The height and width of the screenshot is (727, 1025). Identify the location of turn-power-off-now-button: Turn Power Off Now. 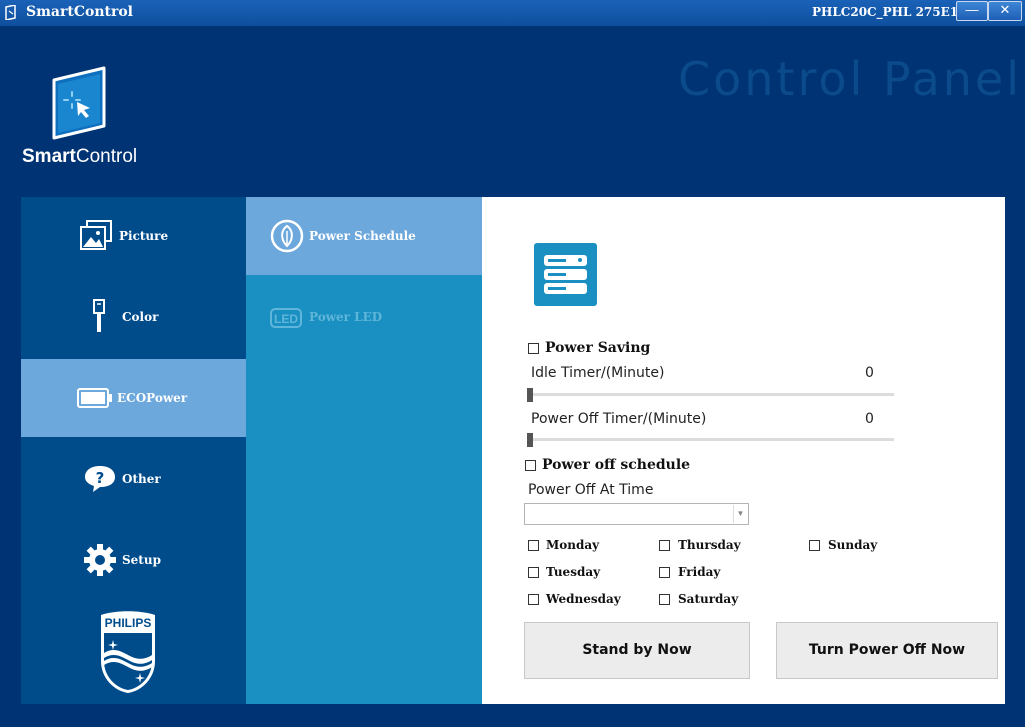
(887, 650).